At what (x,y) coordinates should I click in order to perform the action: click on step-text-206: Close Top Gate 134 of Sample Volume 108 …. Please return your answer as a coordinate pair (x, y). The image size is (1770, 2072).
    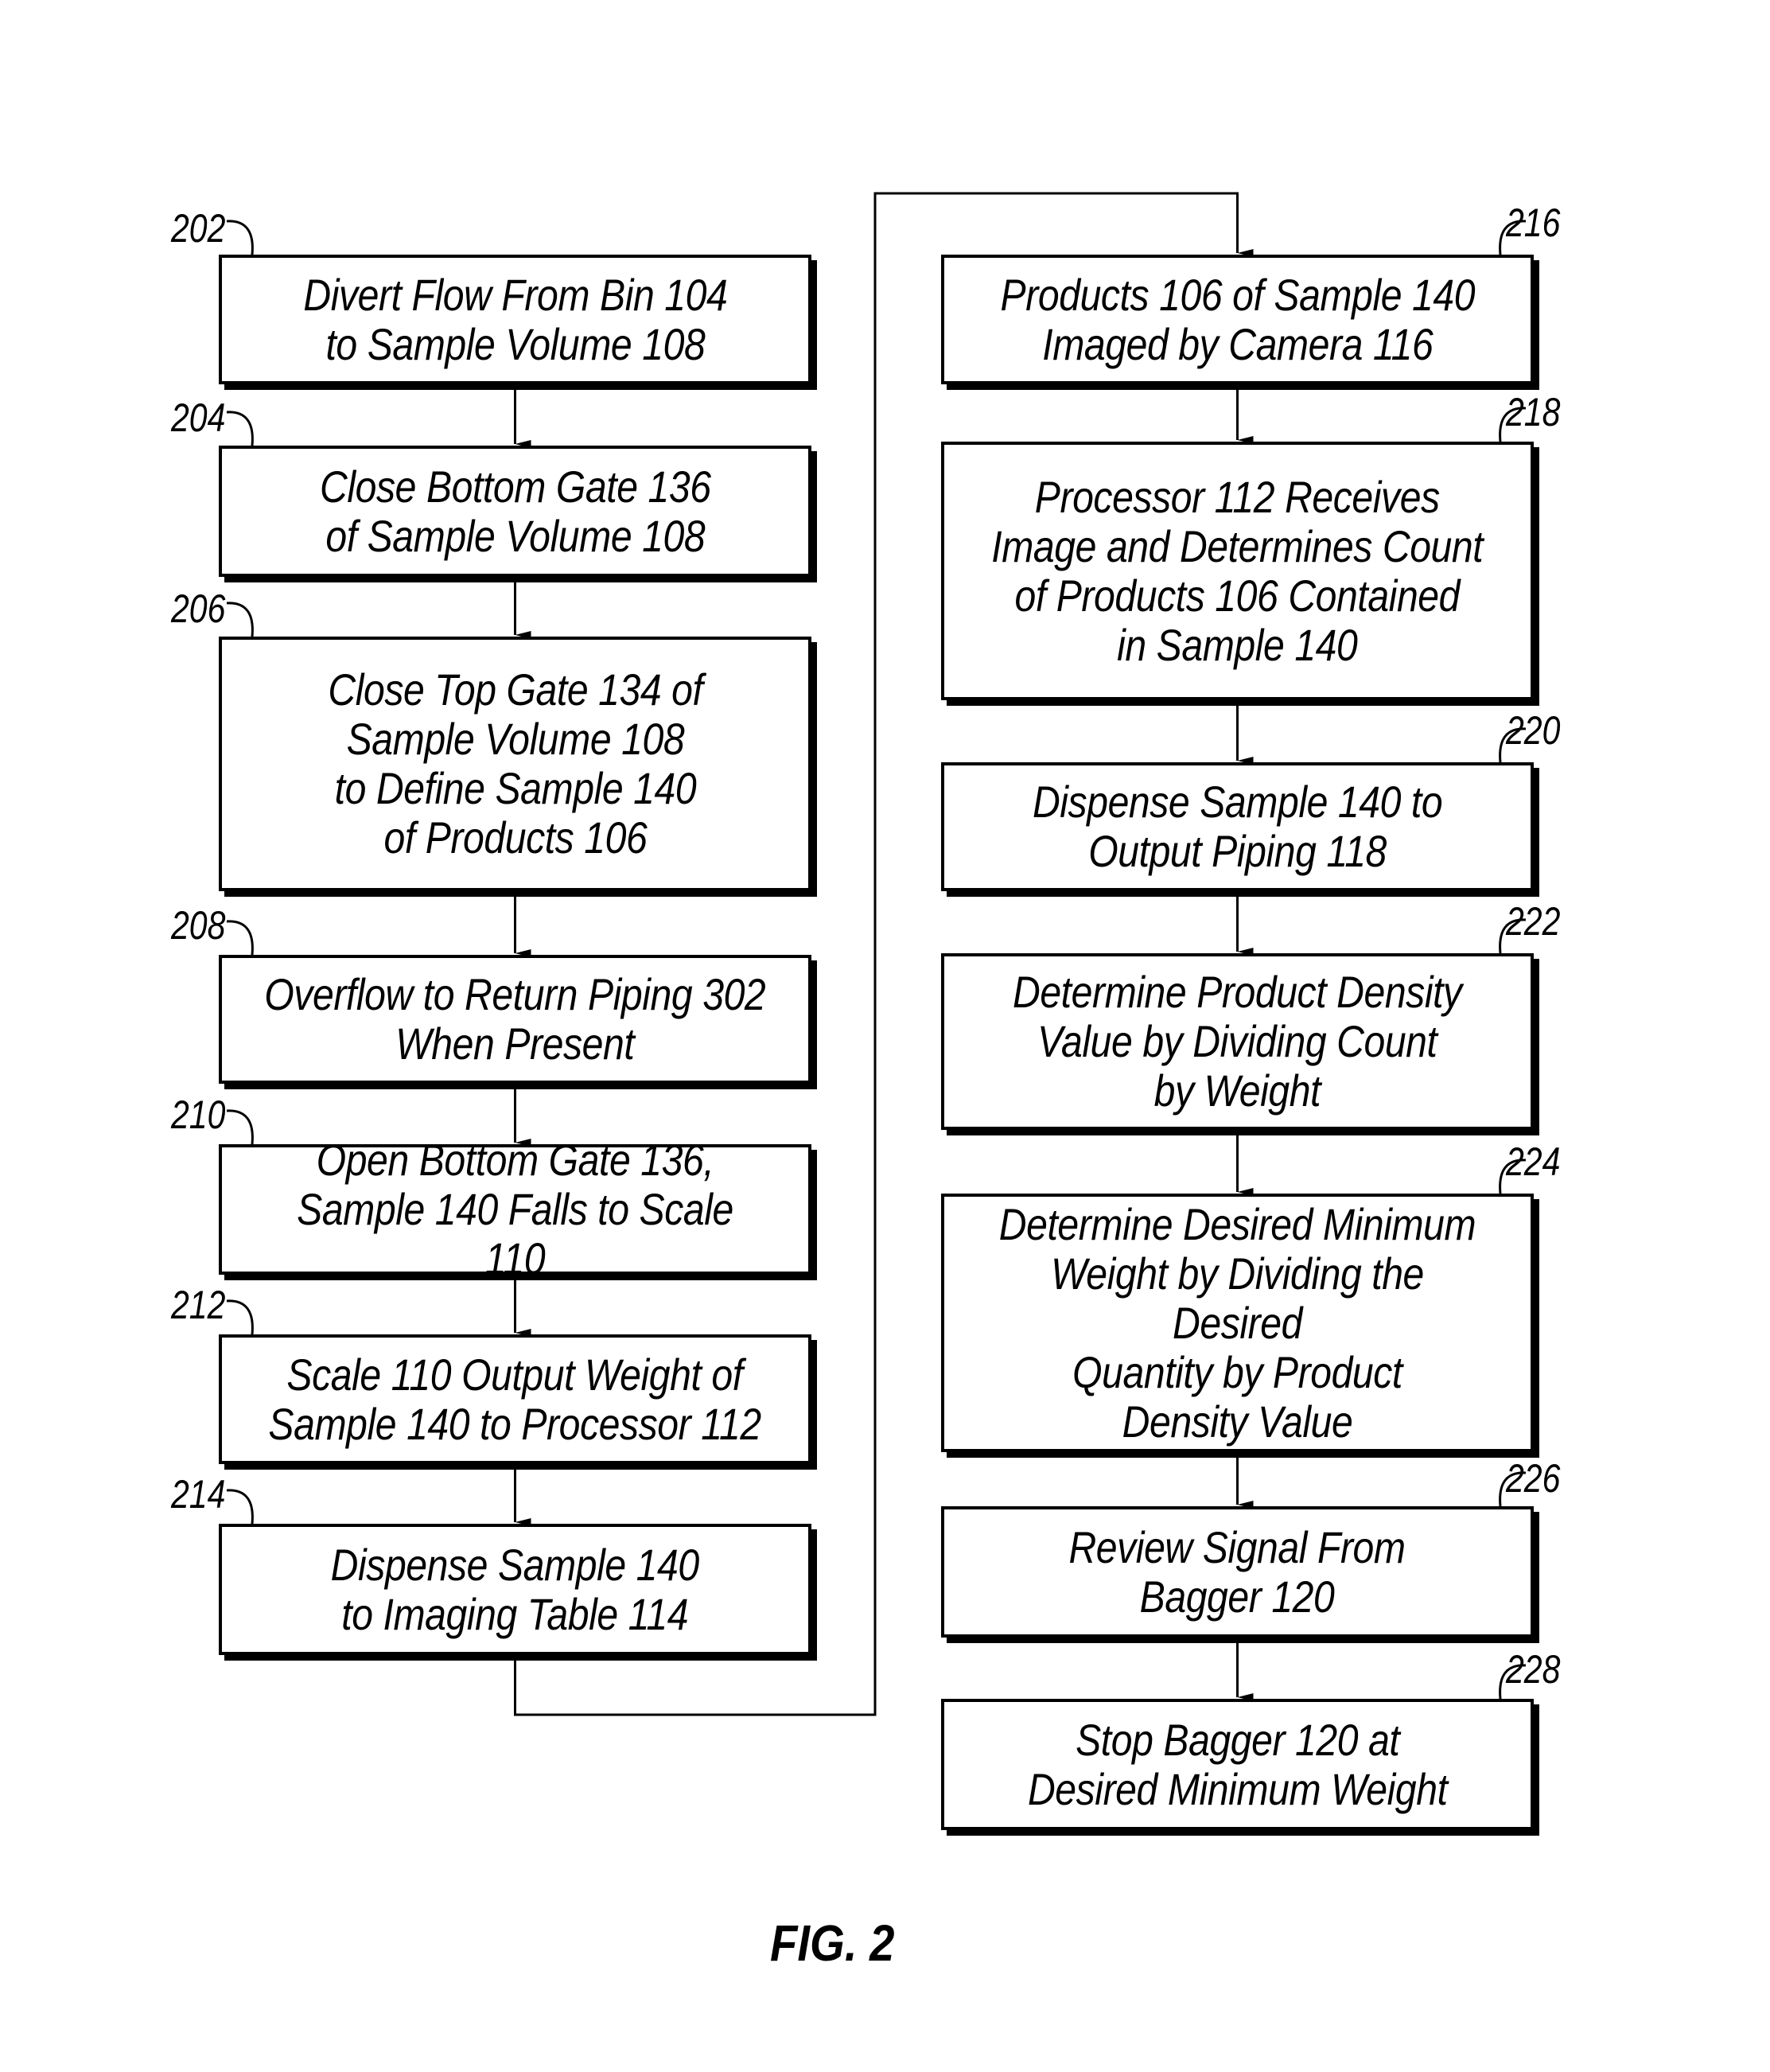
    Looking at the image, I should click on (515, 763).